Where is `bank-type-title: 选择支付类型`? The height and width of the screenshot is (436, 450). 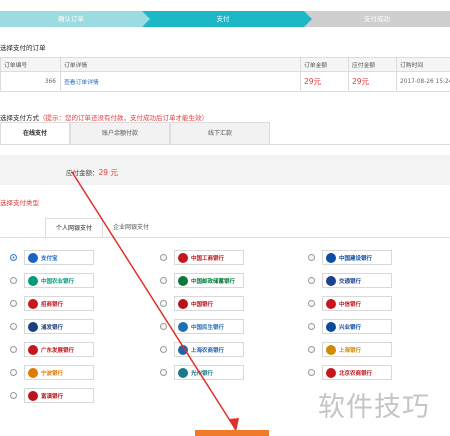
bank-type-title: 选择支付类型 is located at coordinates (19, 203).